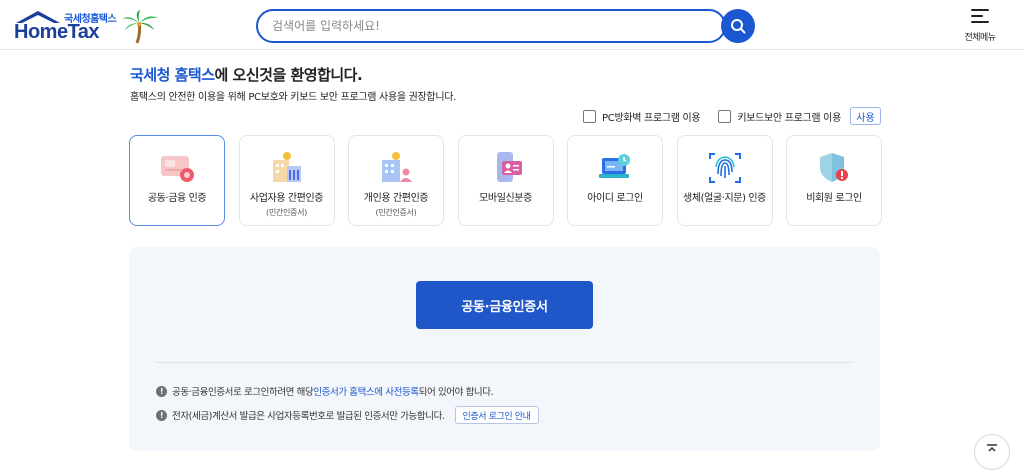 Image resolution: width=1024 pixels, height=470 pixels. Describe the element at coordinates (366, 391) in the screenshot. I see `preregistration-link: 인증서가 홈택스에 사전등록` at that location.